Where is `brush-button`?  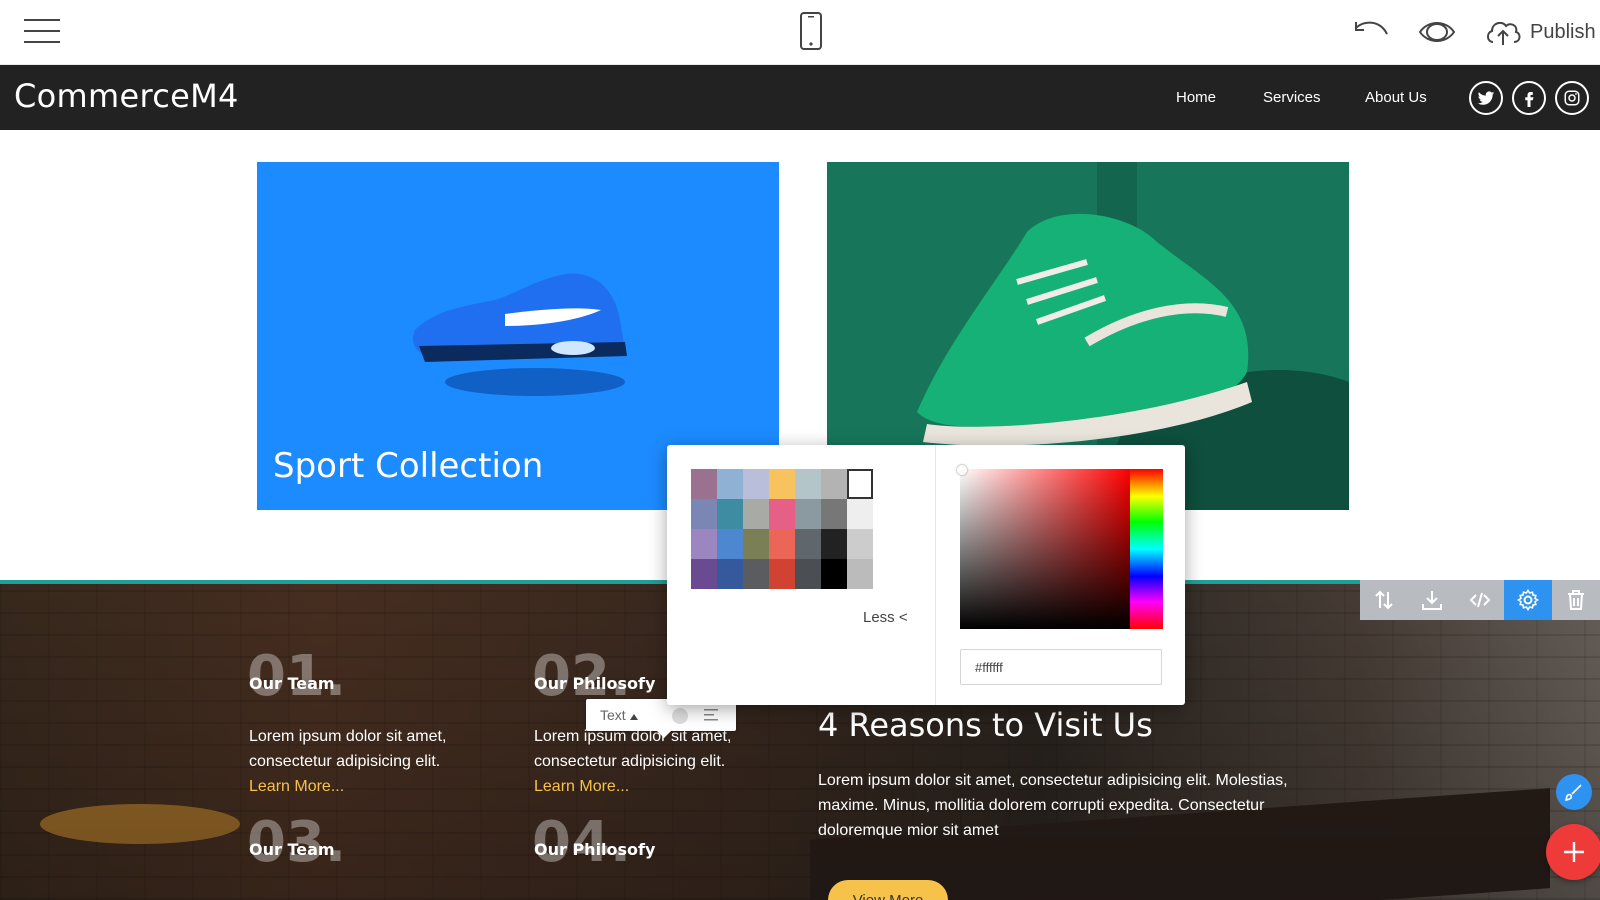
brush-button is located at coordinates (1574, 792).